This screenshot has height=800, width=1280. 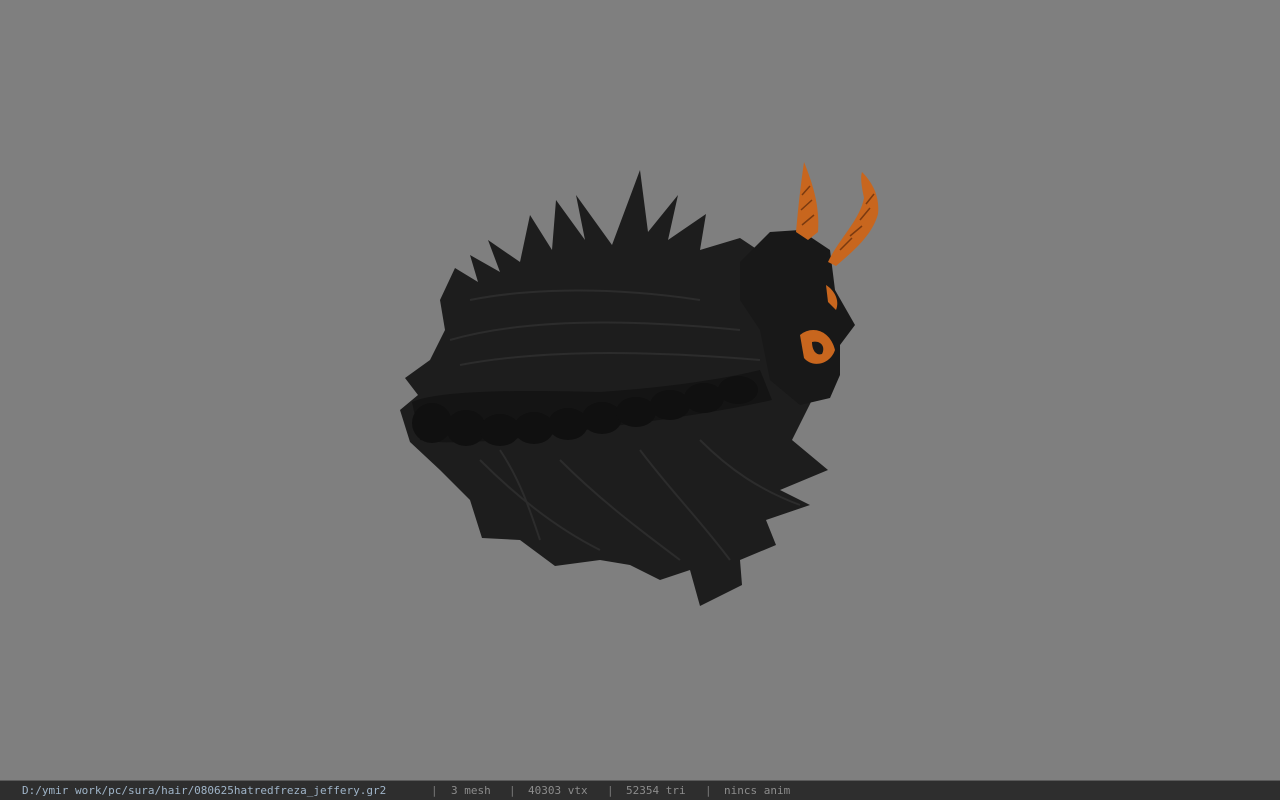 I want to click on animation-status: nincs anim, so click(x=757, y=790).